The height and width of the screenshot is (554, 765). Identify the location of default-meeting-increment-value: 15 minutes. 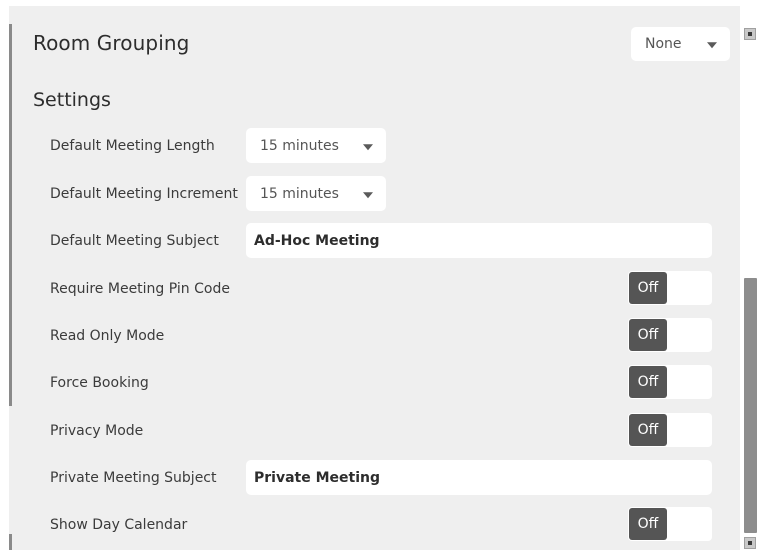
(299, 193).